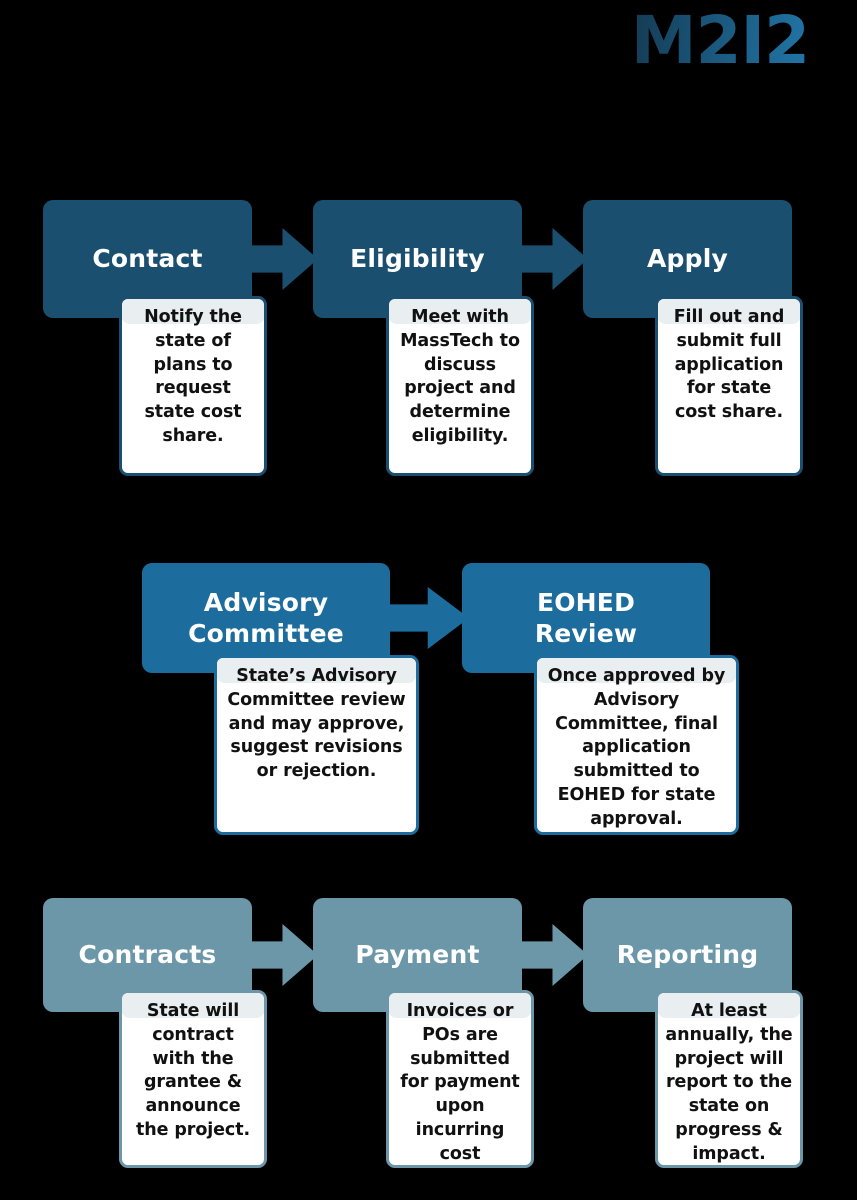 Image resolution: width=857 pixels, height=1200 pixels. What do you see at coordinates (426, 618) in the screenshot?
I see `arrow-advisory-to-eohed` at bounding box center [426, 618].